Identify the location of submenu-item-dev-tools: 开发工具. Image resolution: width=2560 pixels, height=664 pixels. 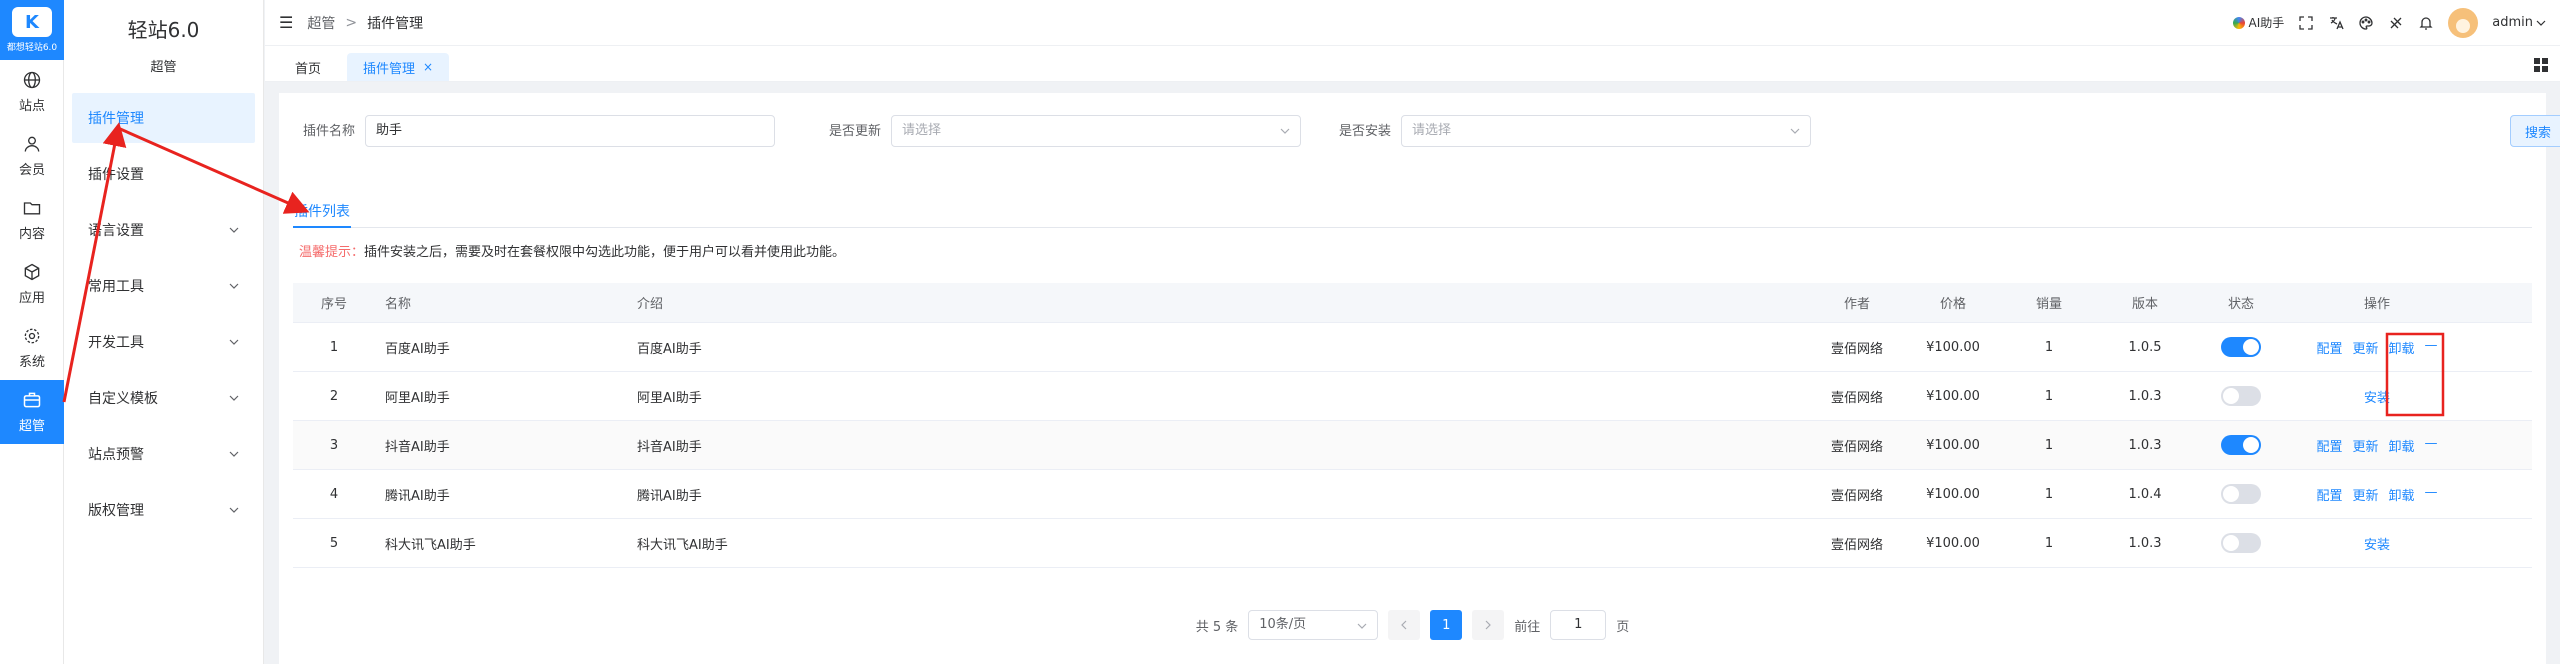
(163, 342).